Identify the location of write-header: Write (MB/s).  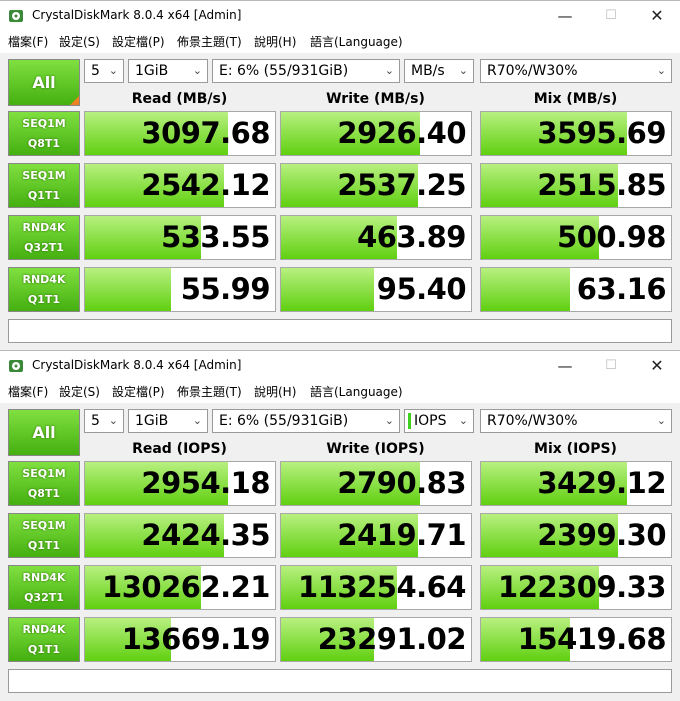
(375, 99).